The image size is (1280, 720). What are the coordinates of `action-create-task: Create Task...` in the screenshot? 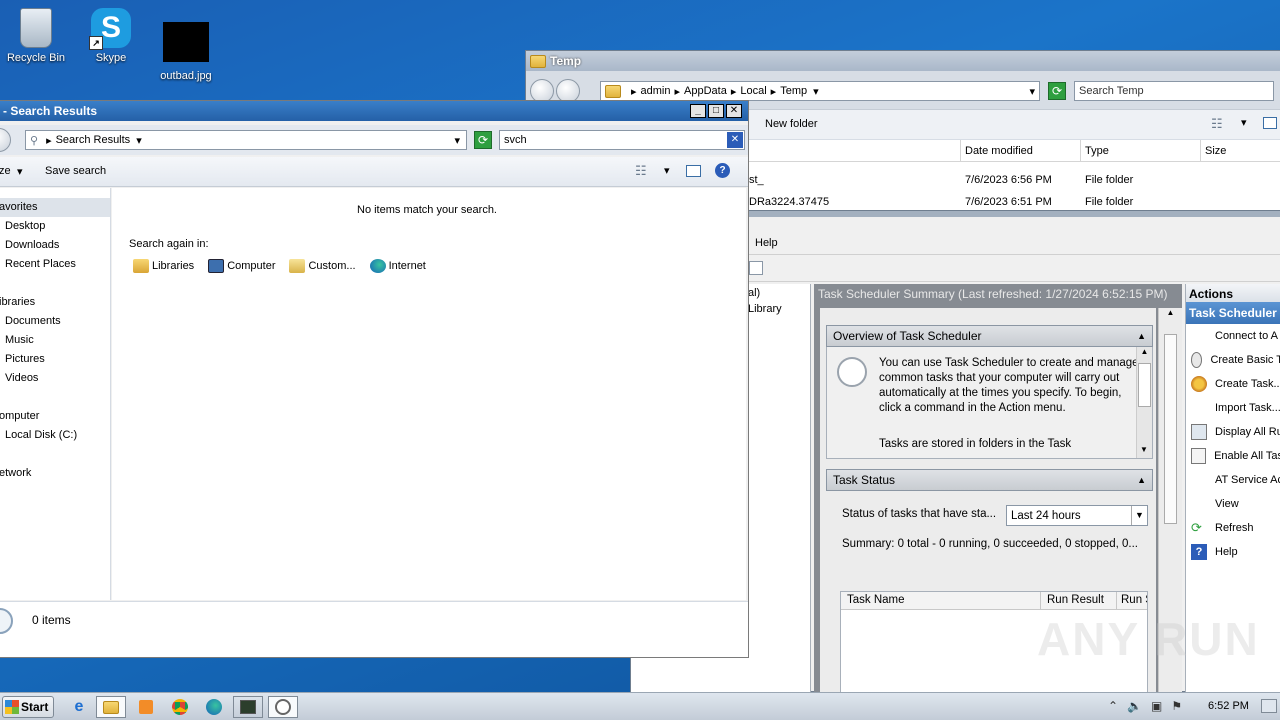 It's located at (1233, 384).